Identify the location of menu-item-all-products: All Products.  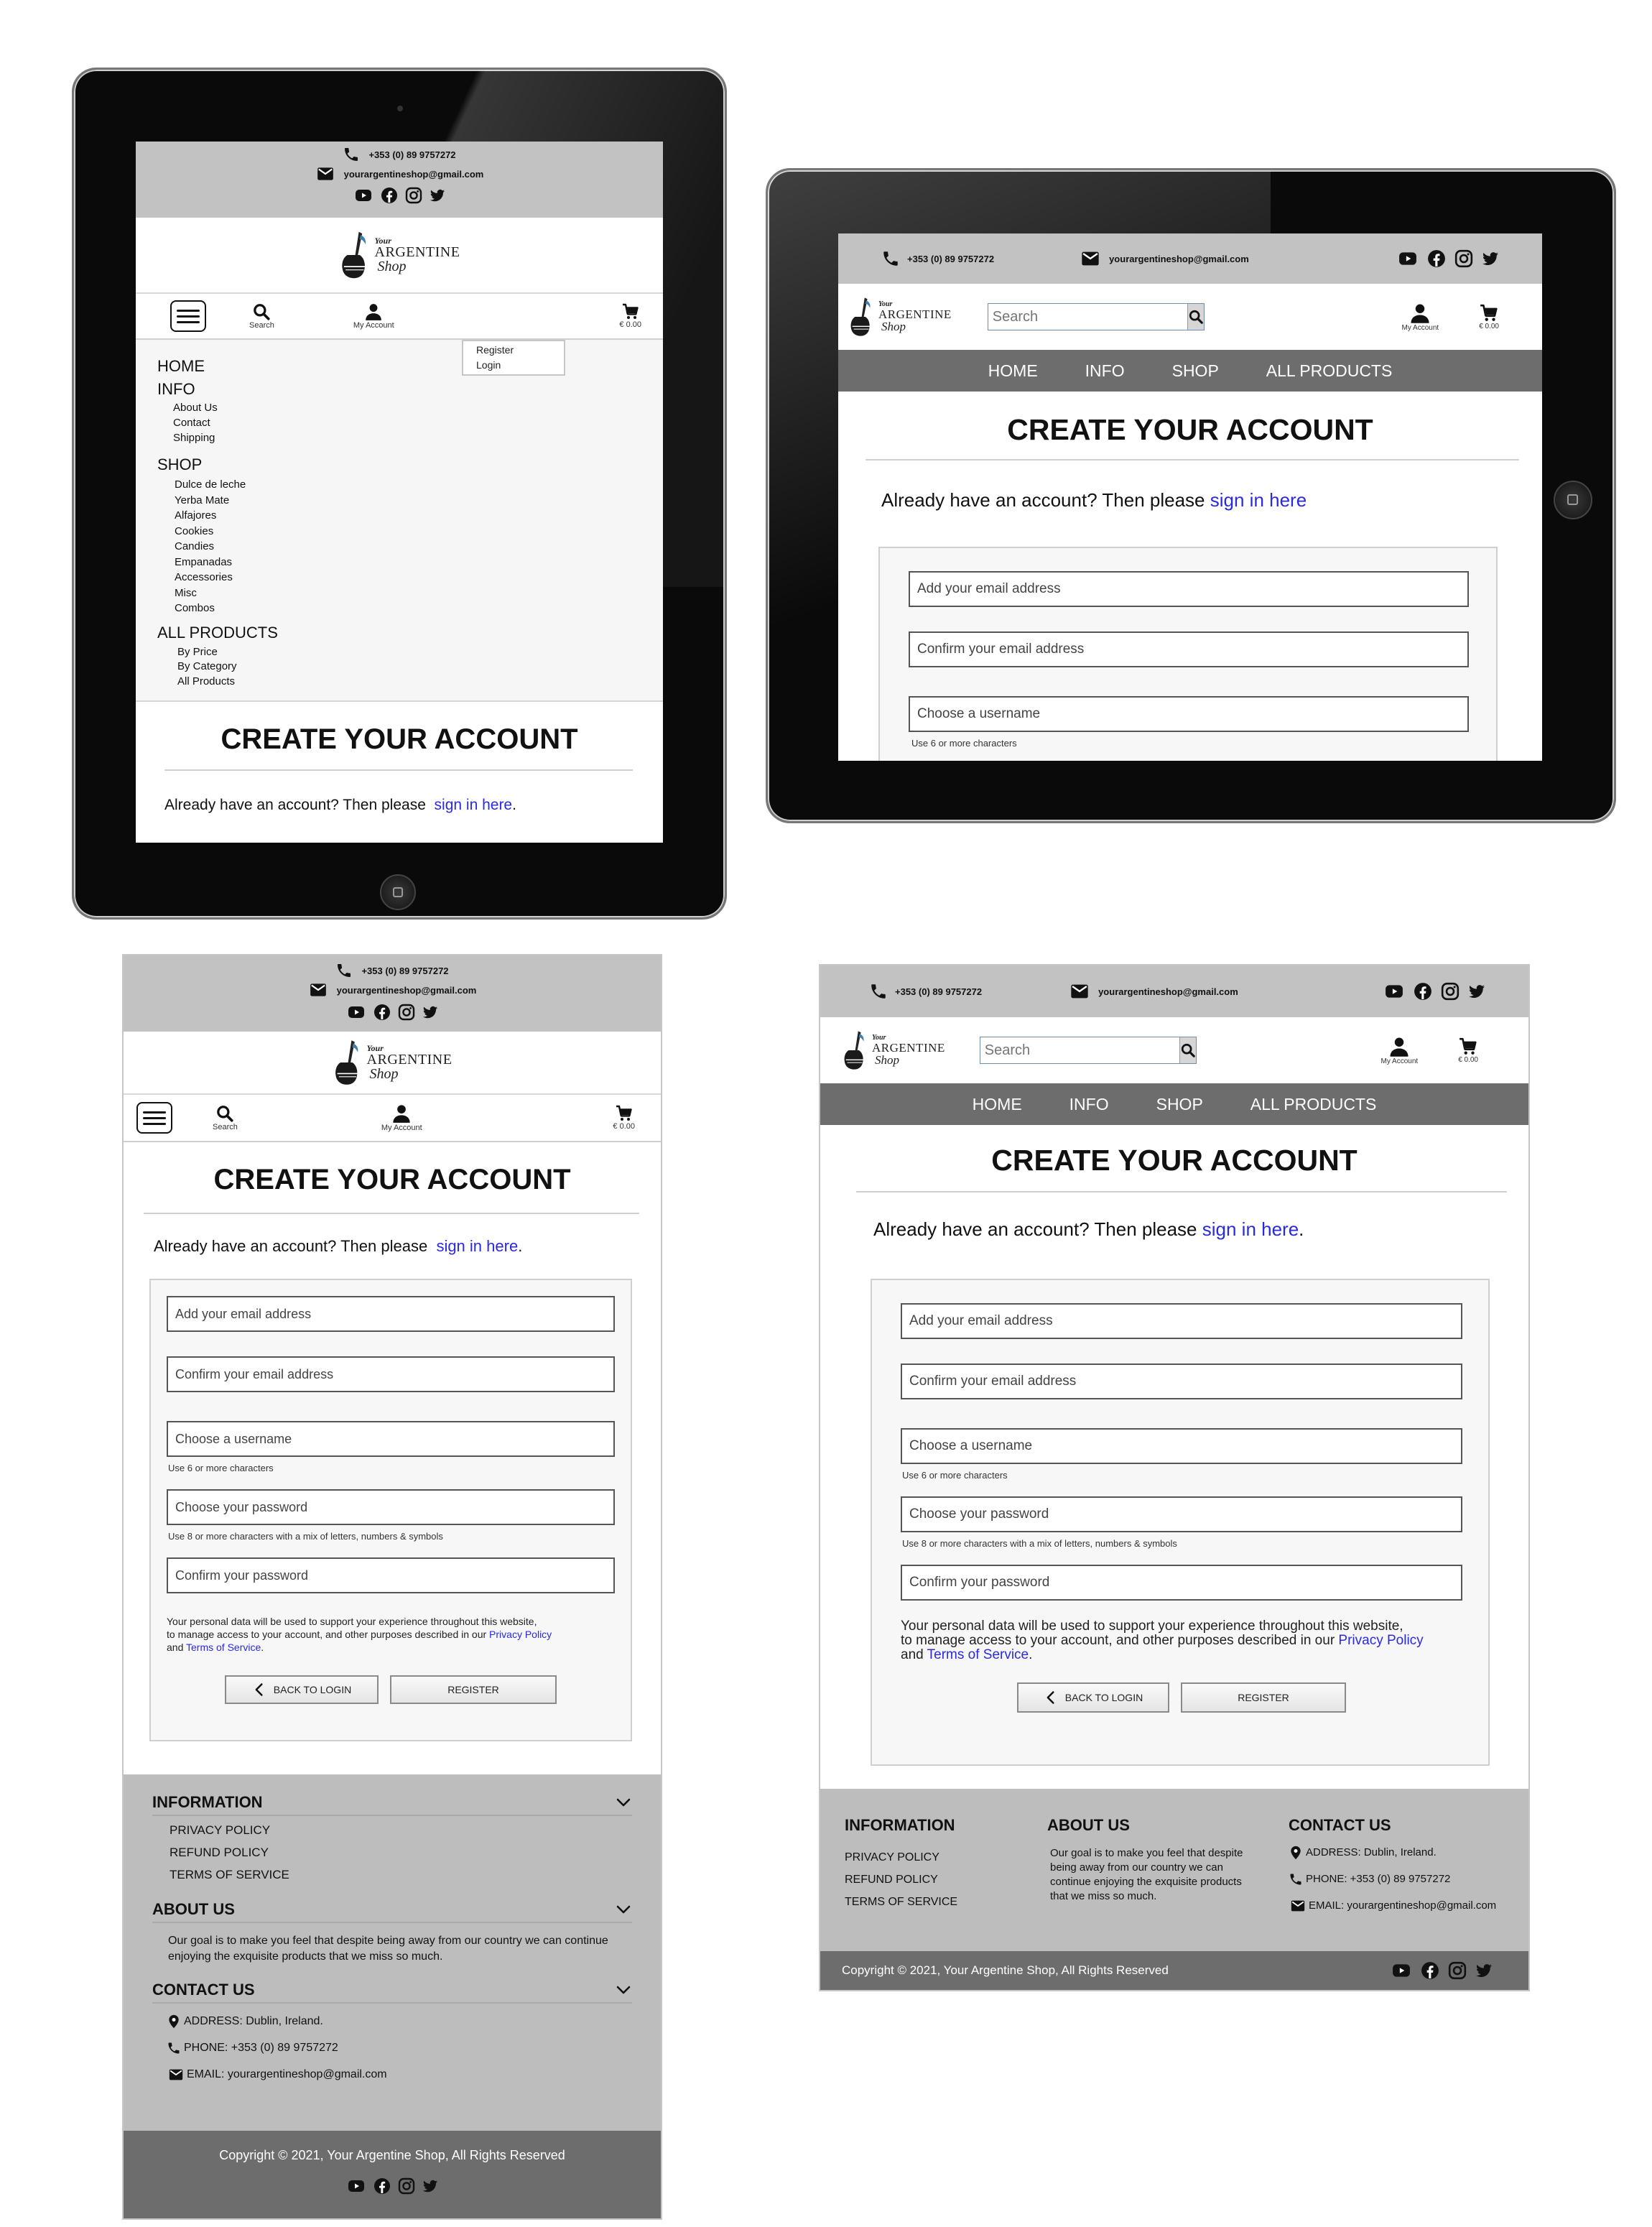
(420, 682).